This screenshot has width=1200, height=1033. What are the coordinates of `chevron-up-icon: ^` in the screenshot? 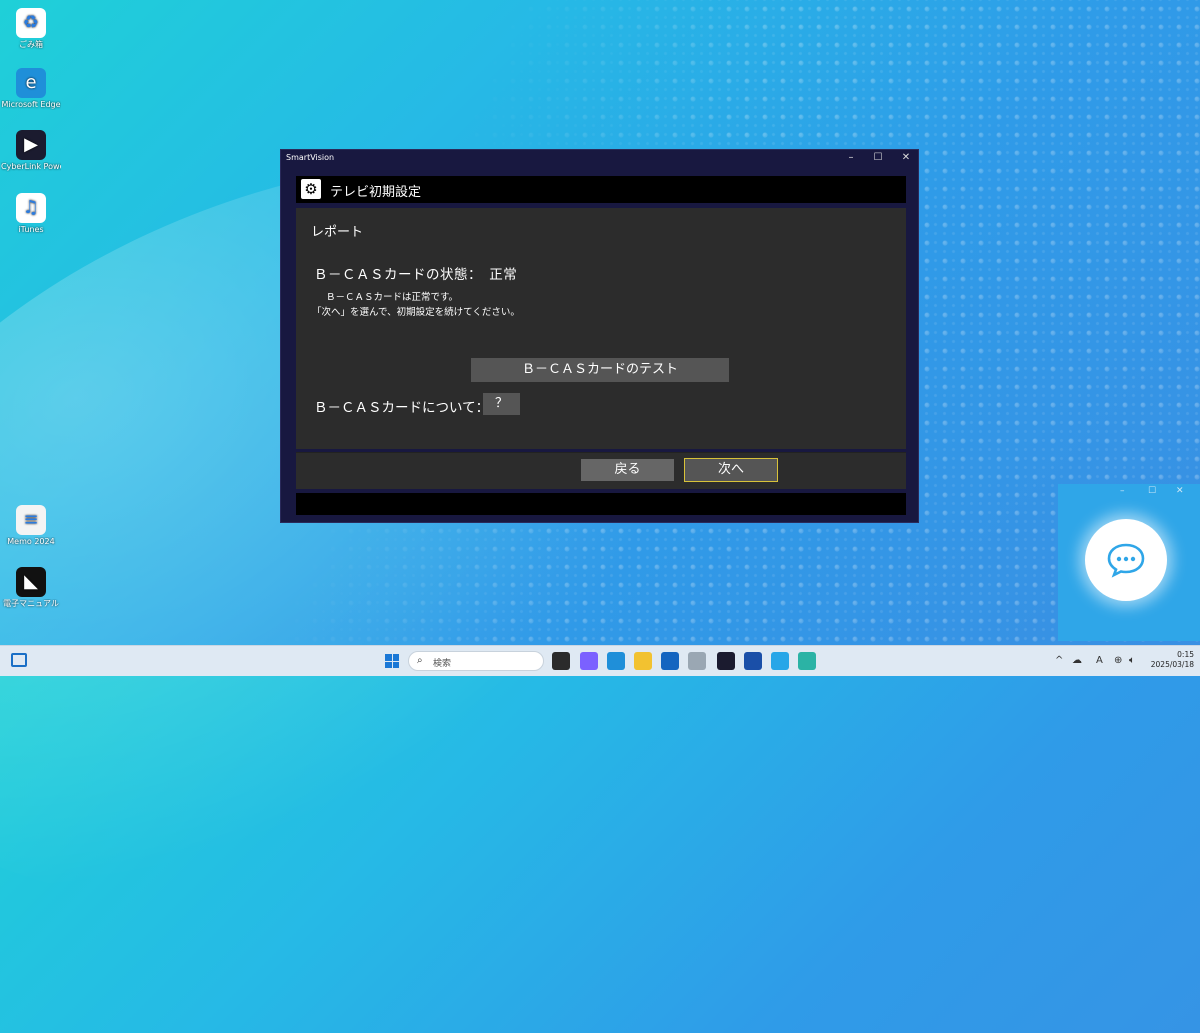 It's located at (1059, 660).